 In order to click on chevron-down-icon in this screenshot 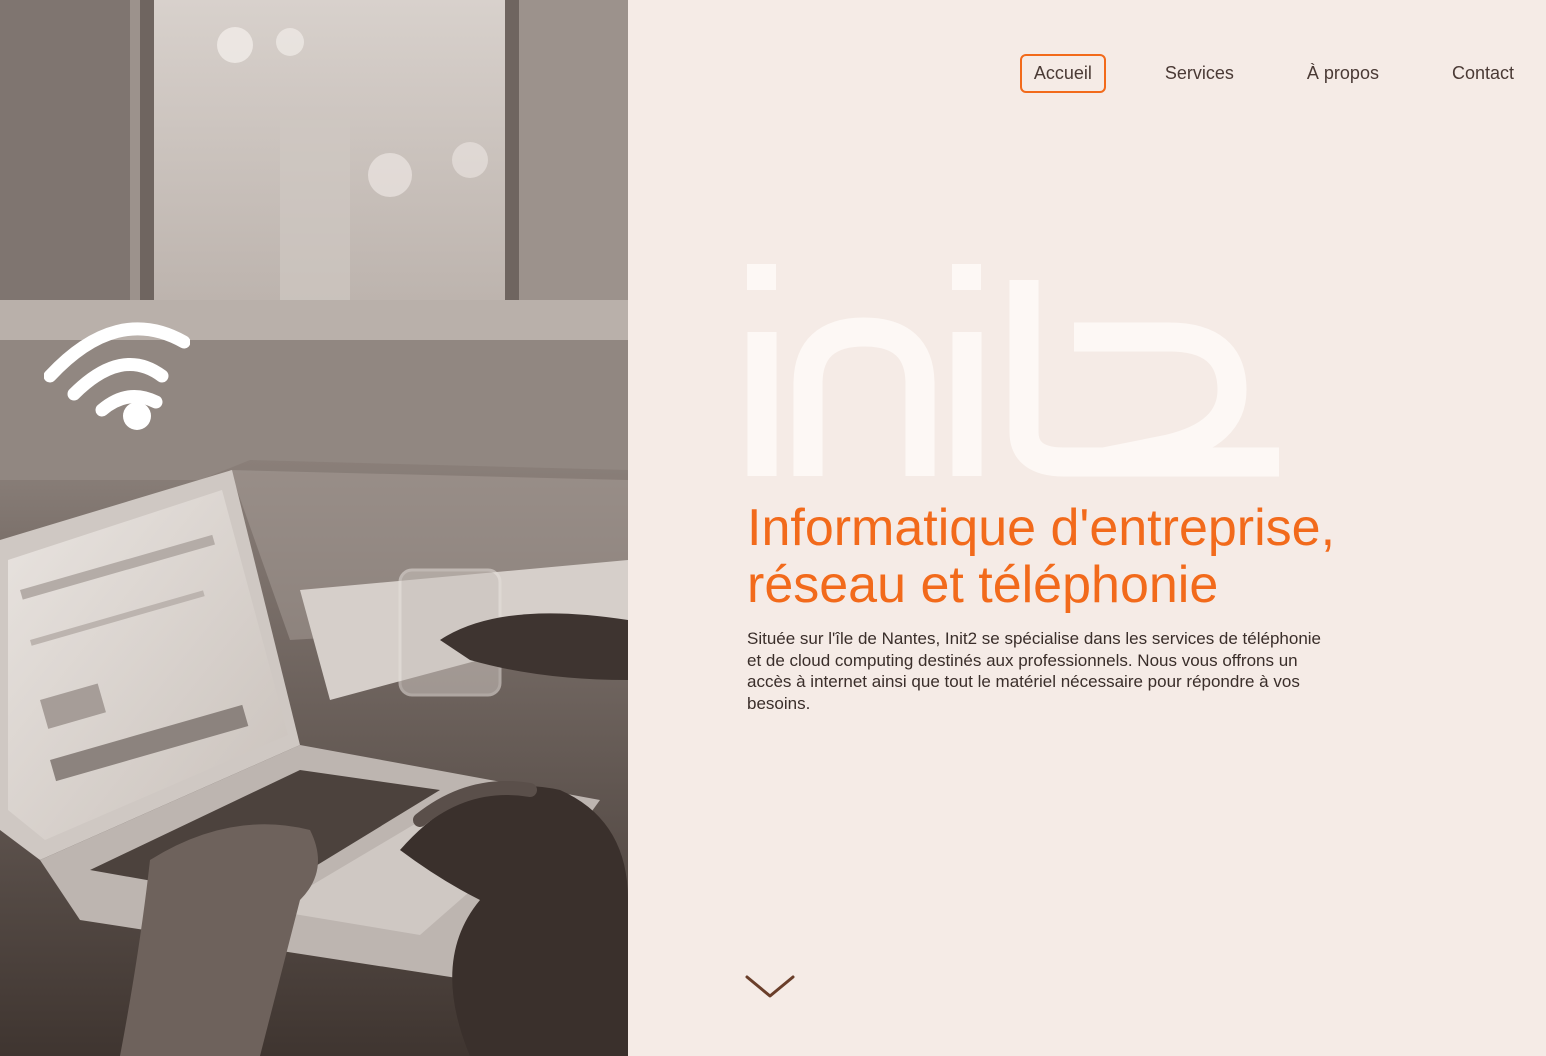, I will do `click(770, 987)`.